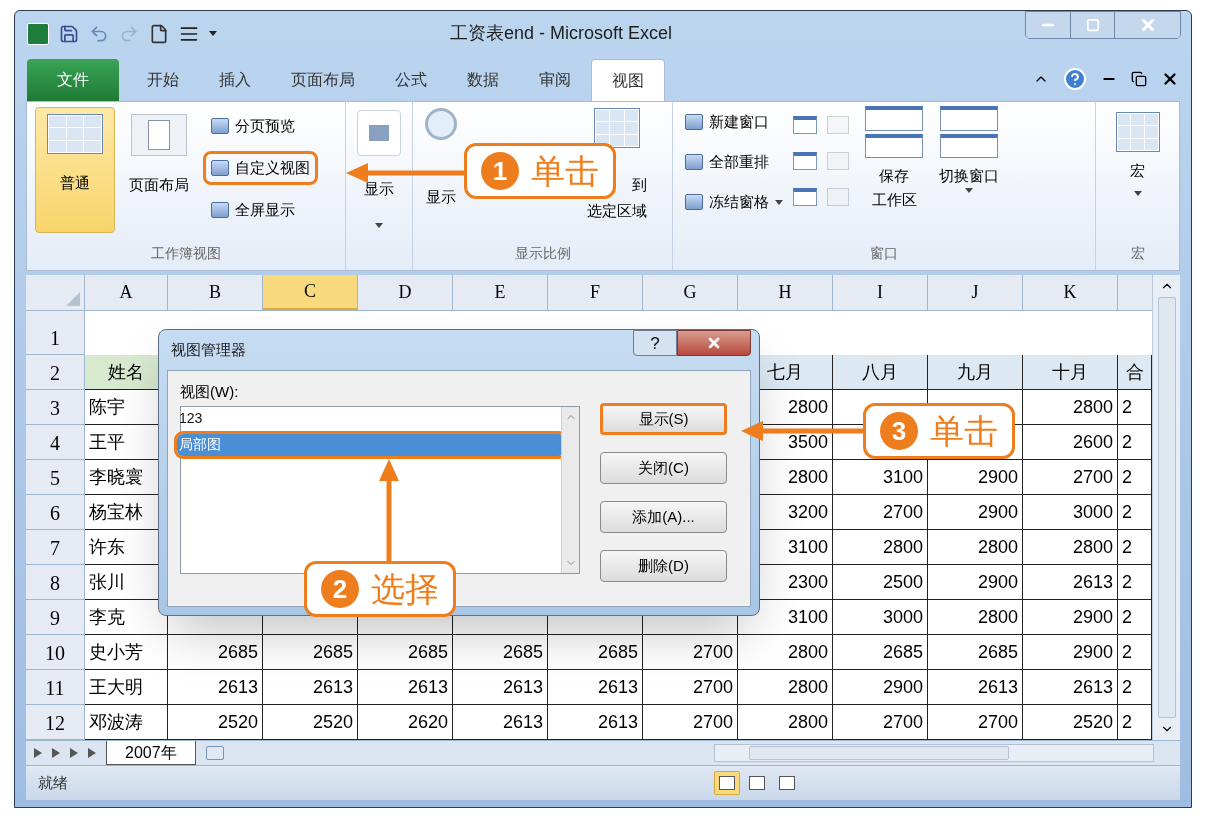  I want to click on step-text: 选择, so click(405, 589).